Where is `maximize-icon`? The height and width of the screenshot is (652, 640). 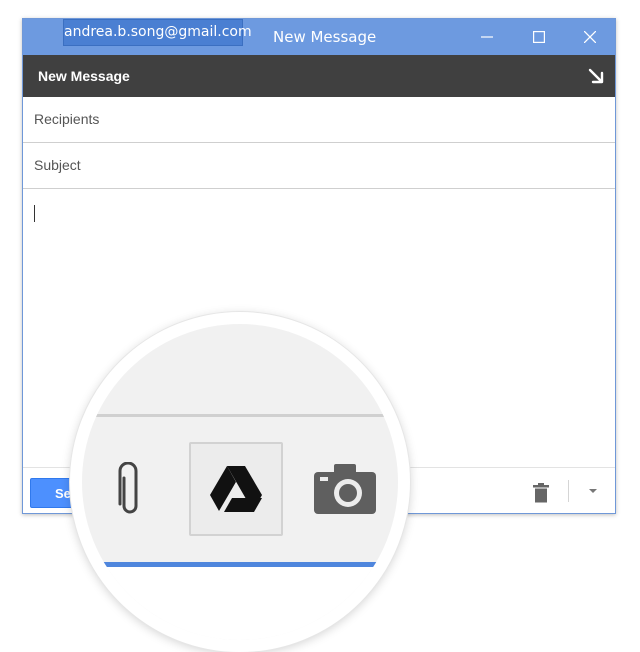
maximize-icon is located at coordinates (539, 37).